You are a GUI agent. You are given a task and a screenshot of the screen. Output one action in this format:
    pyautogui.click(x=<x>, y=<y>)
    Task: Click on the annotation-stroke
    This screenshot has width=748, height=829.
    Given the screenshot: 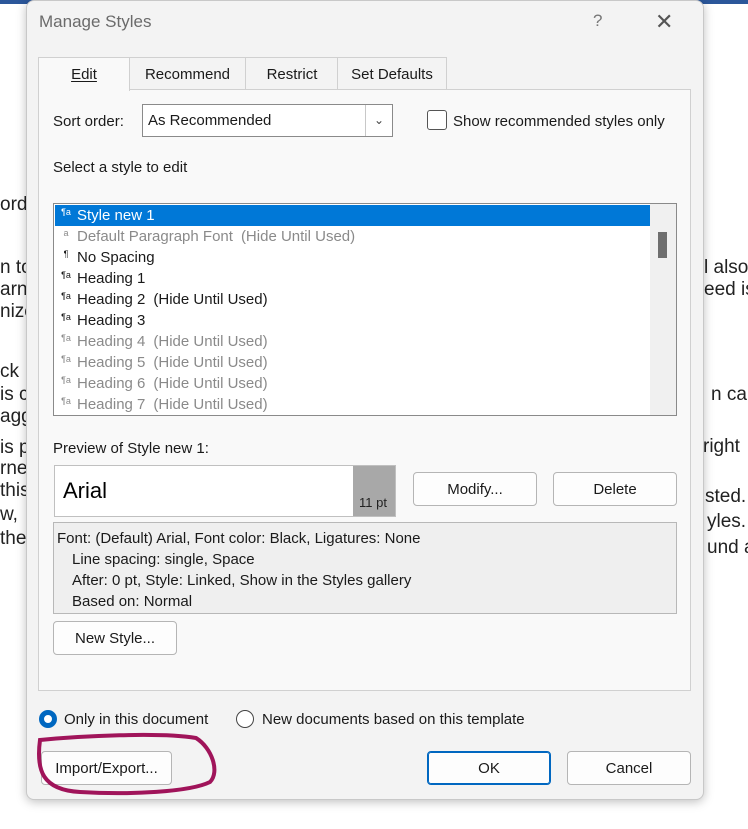 What is the action you would take?
    pyautogui.click(x=126, y=764)
    